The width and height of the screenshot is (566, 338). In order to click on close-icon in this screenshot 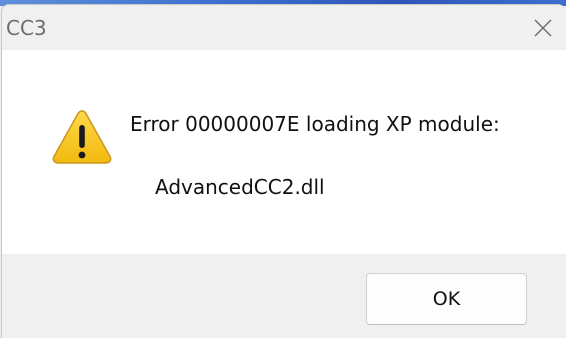, I will do `click(543, 27)`.